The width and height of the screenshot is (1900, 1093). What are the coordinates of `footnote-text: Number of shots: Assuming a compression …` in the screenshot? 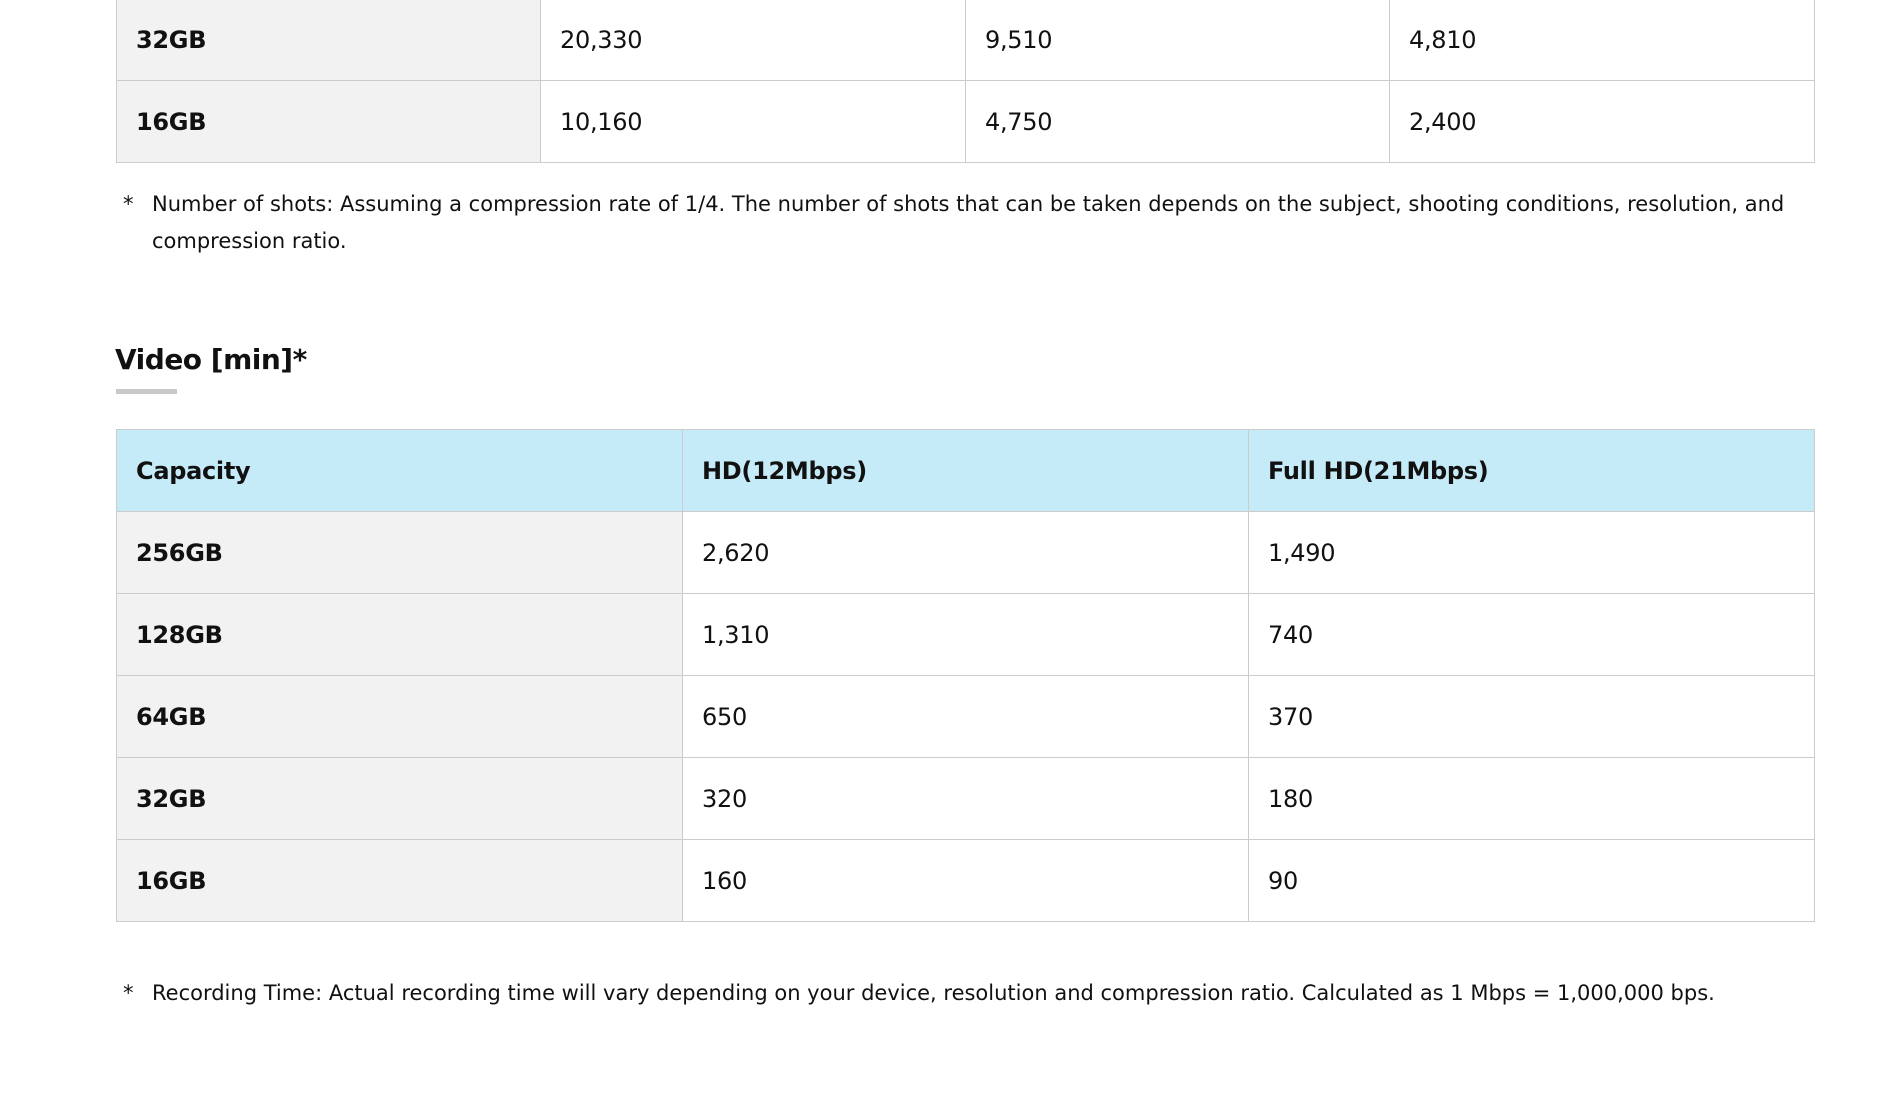 It's located at (968, 222).